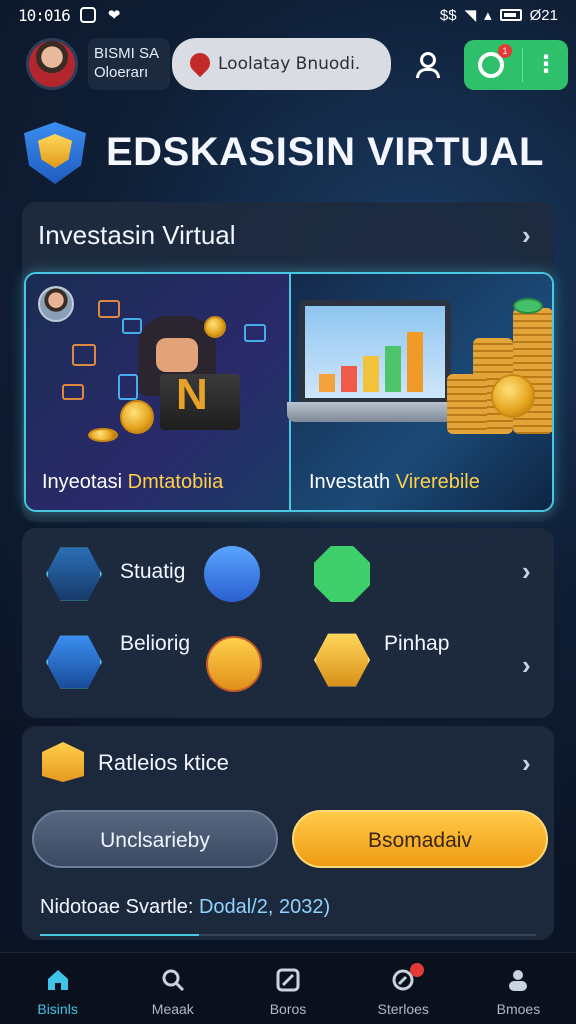  I want to click on page-title: EDSKASISIN VIRTUAL, so click(325, 152).